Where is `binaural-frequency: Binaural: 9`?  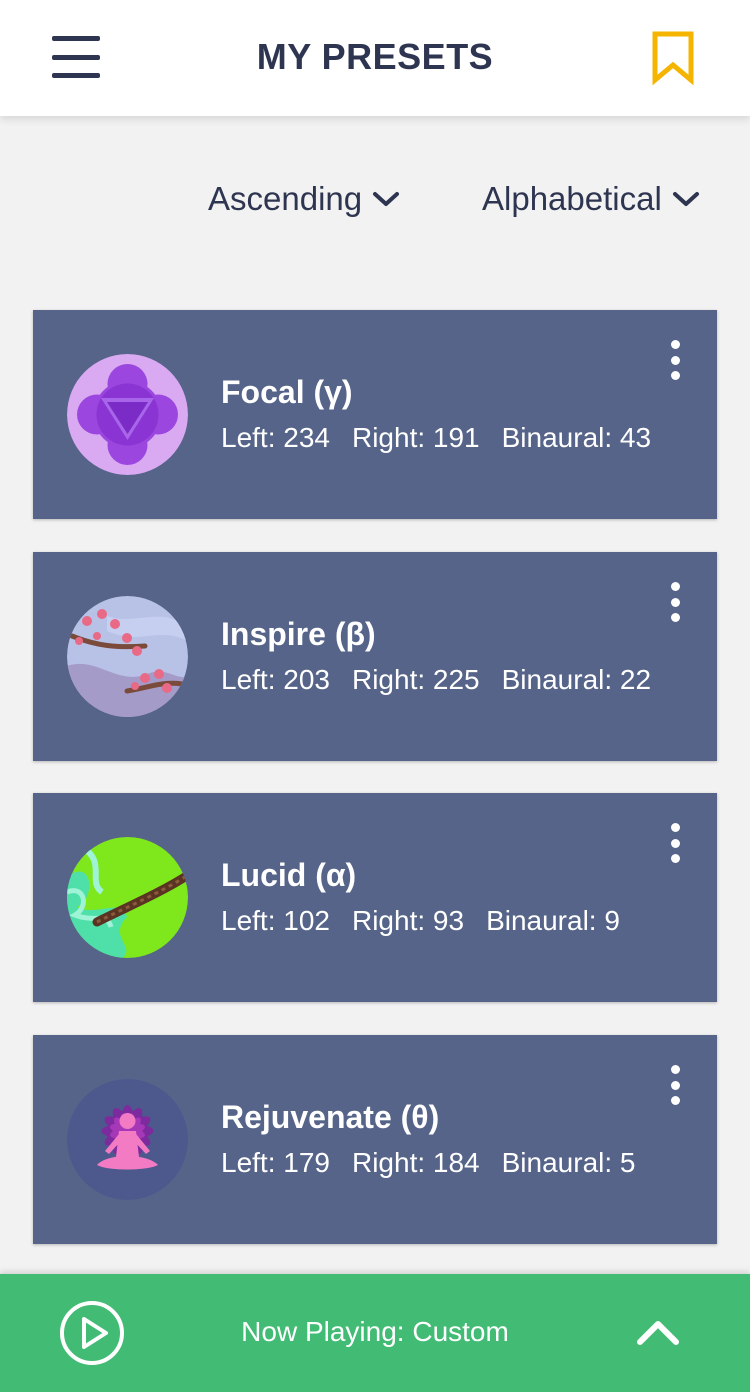
binaural-frequency: Binaural: 9 is located at coordinates (553, 920).